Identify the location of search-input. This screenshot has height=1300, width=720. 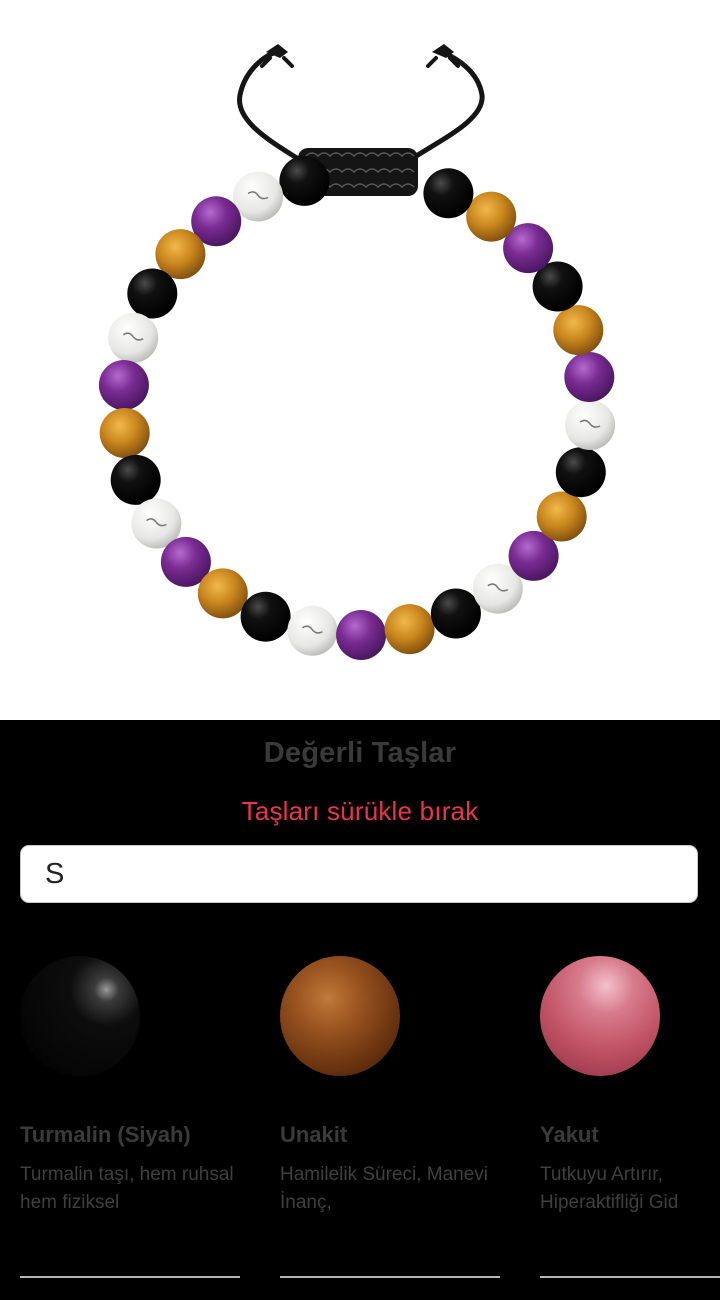
(359, 874).